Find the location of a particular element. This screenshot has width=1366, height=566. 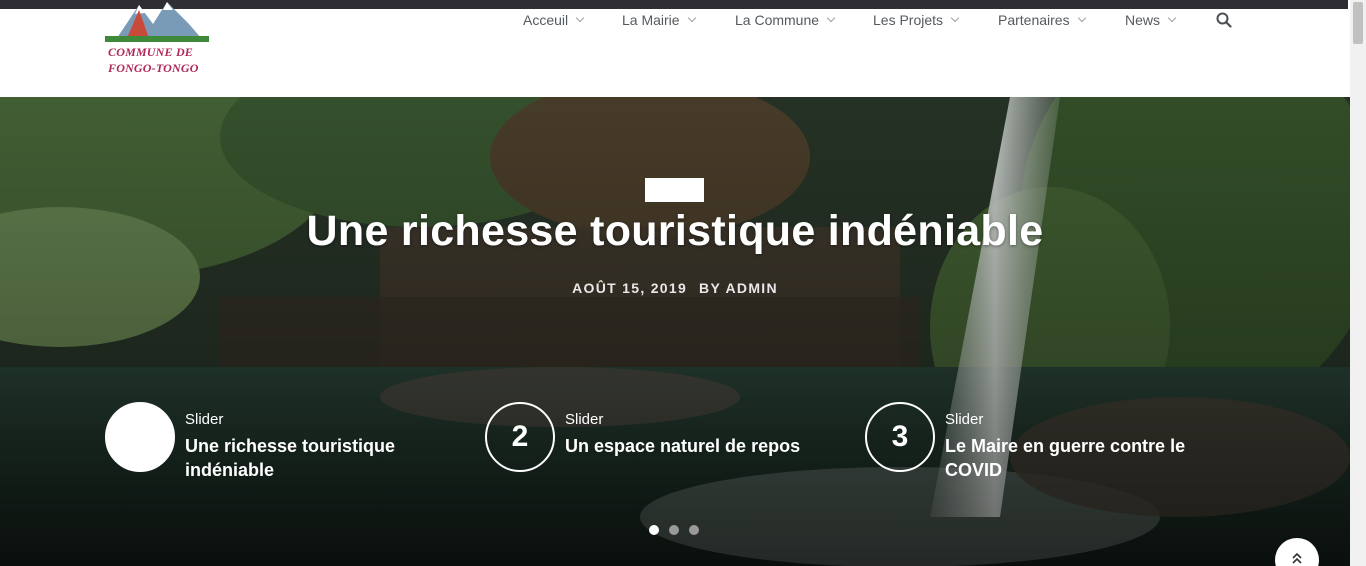

hero-meta: AOÛT 15, 2019 BY ADMIN is located at coordinates (675, 288).